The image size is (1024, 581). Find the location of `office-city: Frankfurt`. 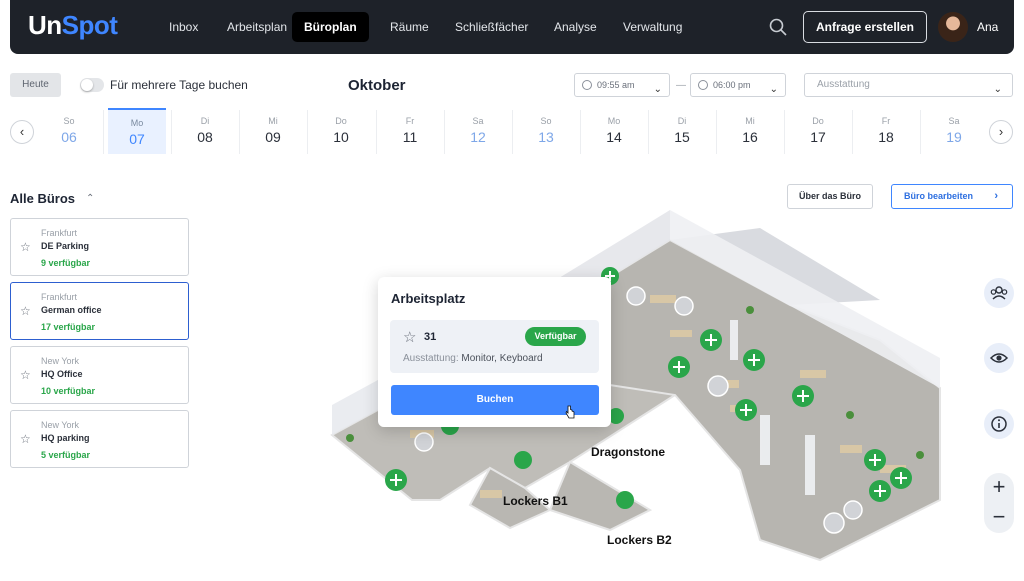

office-city: Frankfurt is located at coordinates (59, 233).